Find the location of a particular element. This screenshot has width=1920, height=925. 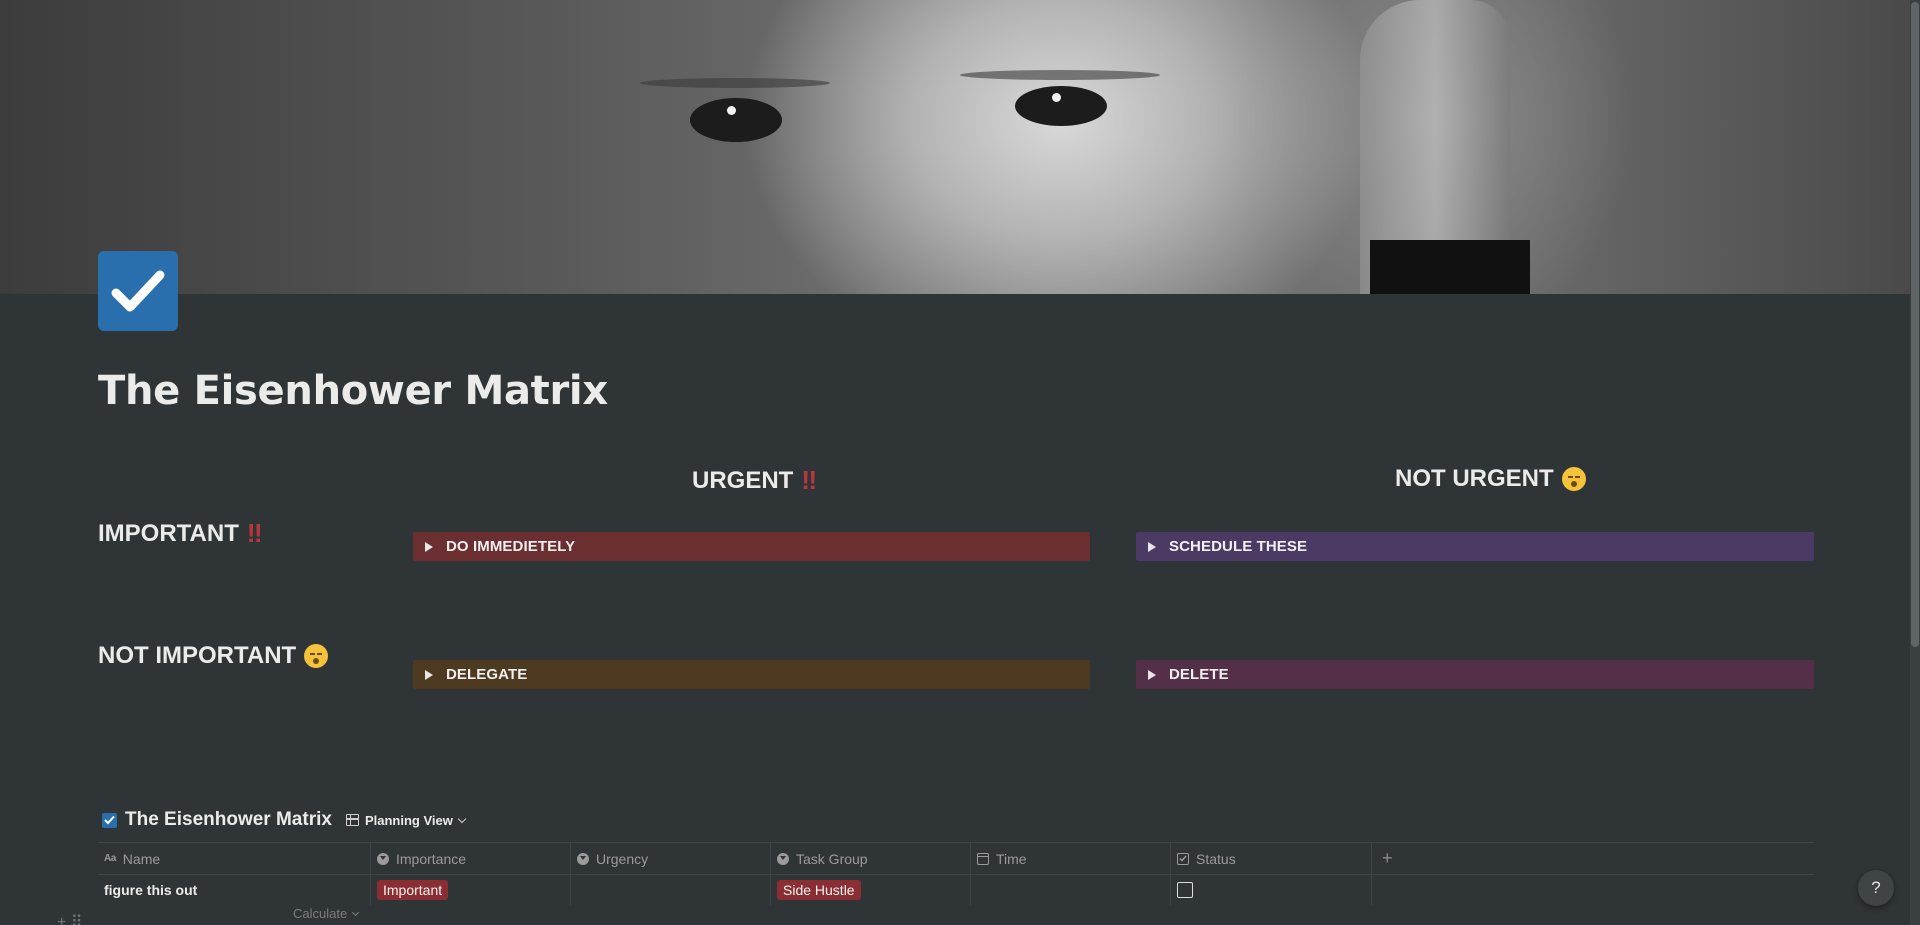

page-icon is located at coordinates (138, 291).